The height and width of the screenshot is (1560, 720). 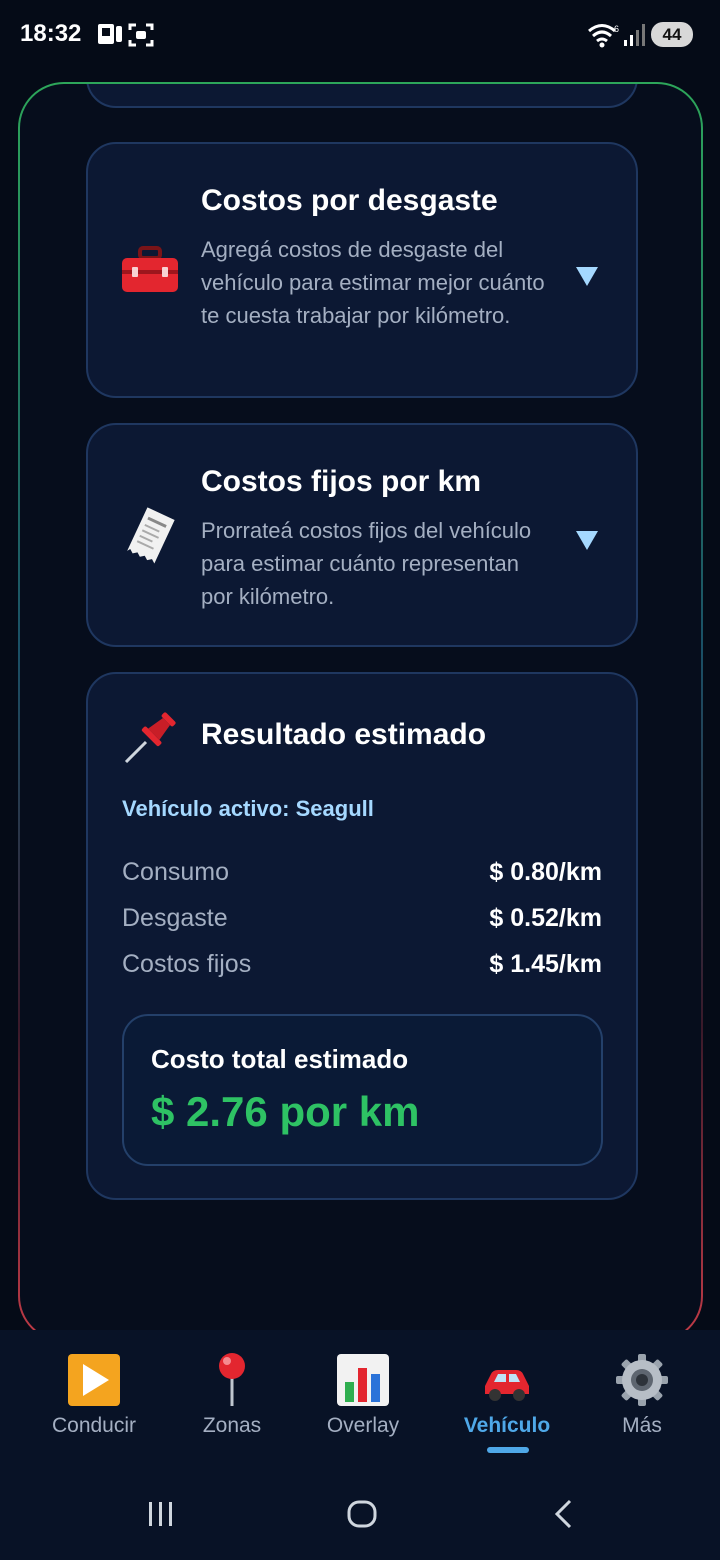 What do you see at coordinates (603, 36) in the screenshot?
I see `wifi-icon: 6` at bounding box center [603, 36].